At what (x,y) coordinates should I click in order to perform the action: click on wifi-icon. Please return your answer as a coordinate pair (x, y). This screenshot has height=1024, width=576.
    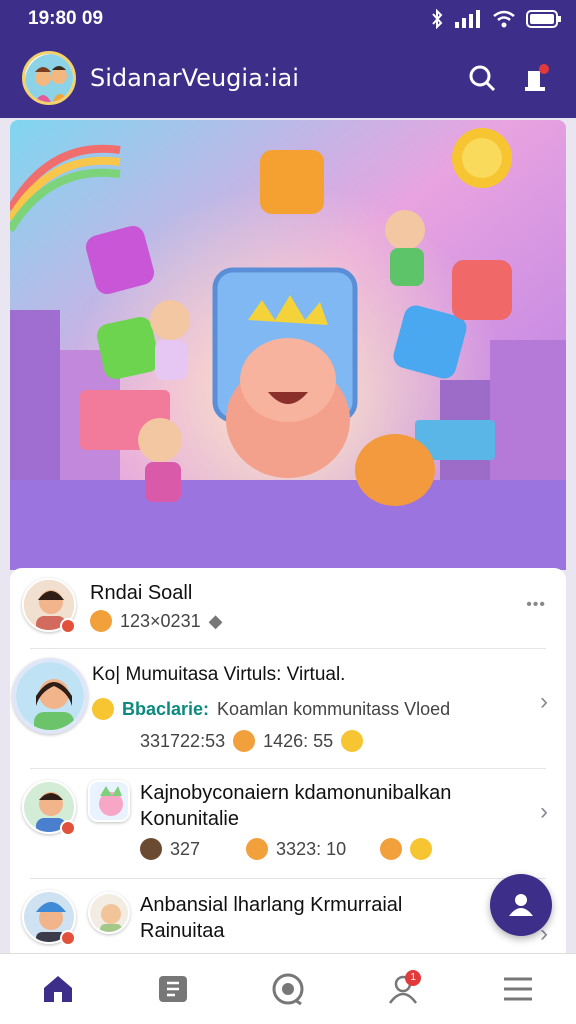
    Looking at the image, I should click on (504, 19).